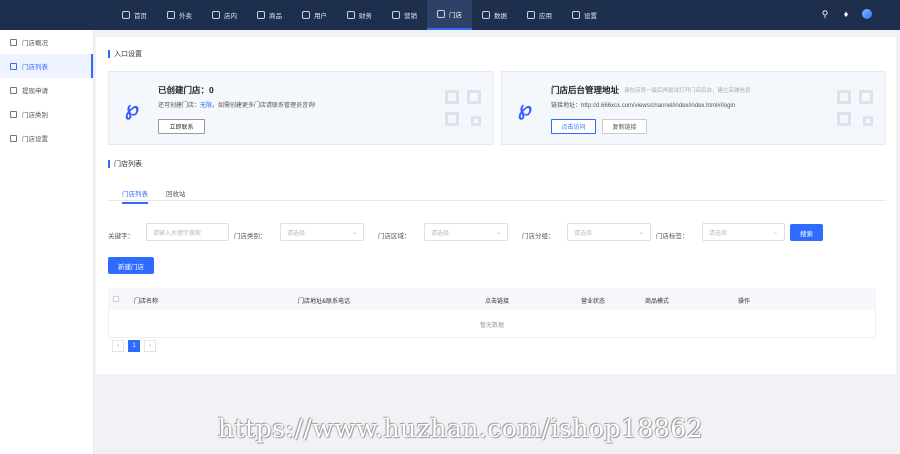 Image resolution: width=900 pixels, height=454 pixels. What do you see at coordinates (466, 232) in the screenshot?
I see `area-select: 请选择 ⌄` at bounding box center [466, 232].